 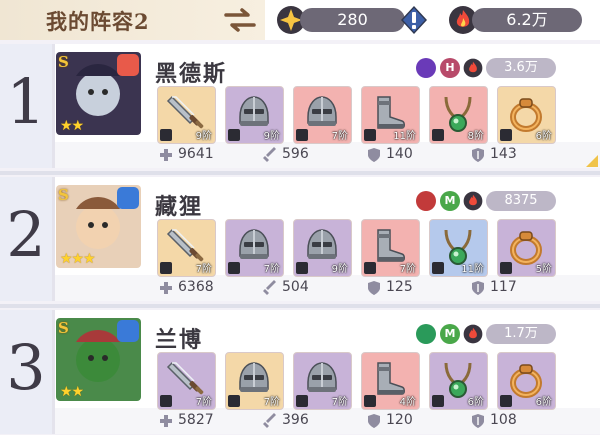 I want to click on row-divider, so click(x=300, y=306).